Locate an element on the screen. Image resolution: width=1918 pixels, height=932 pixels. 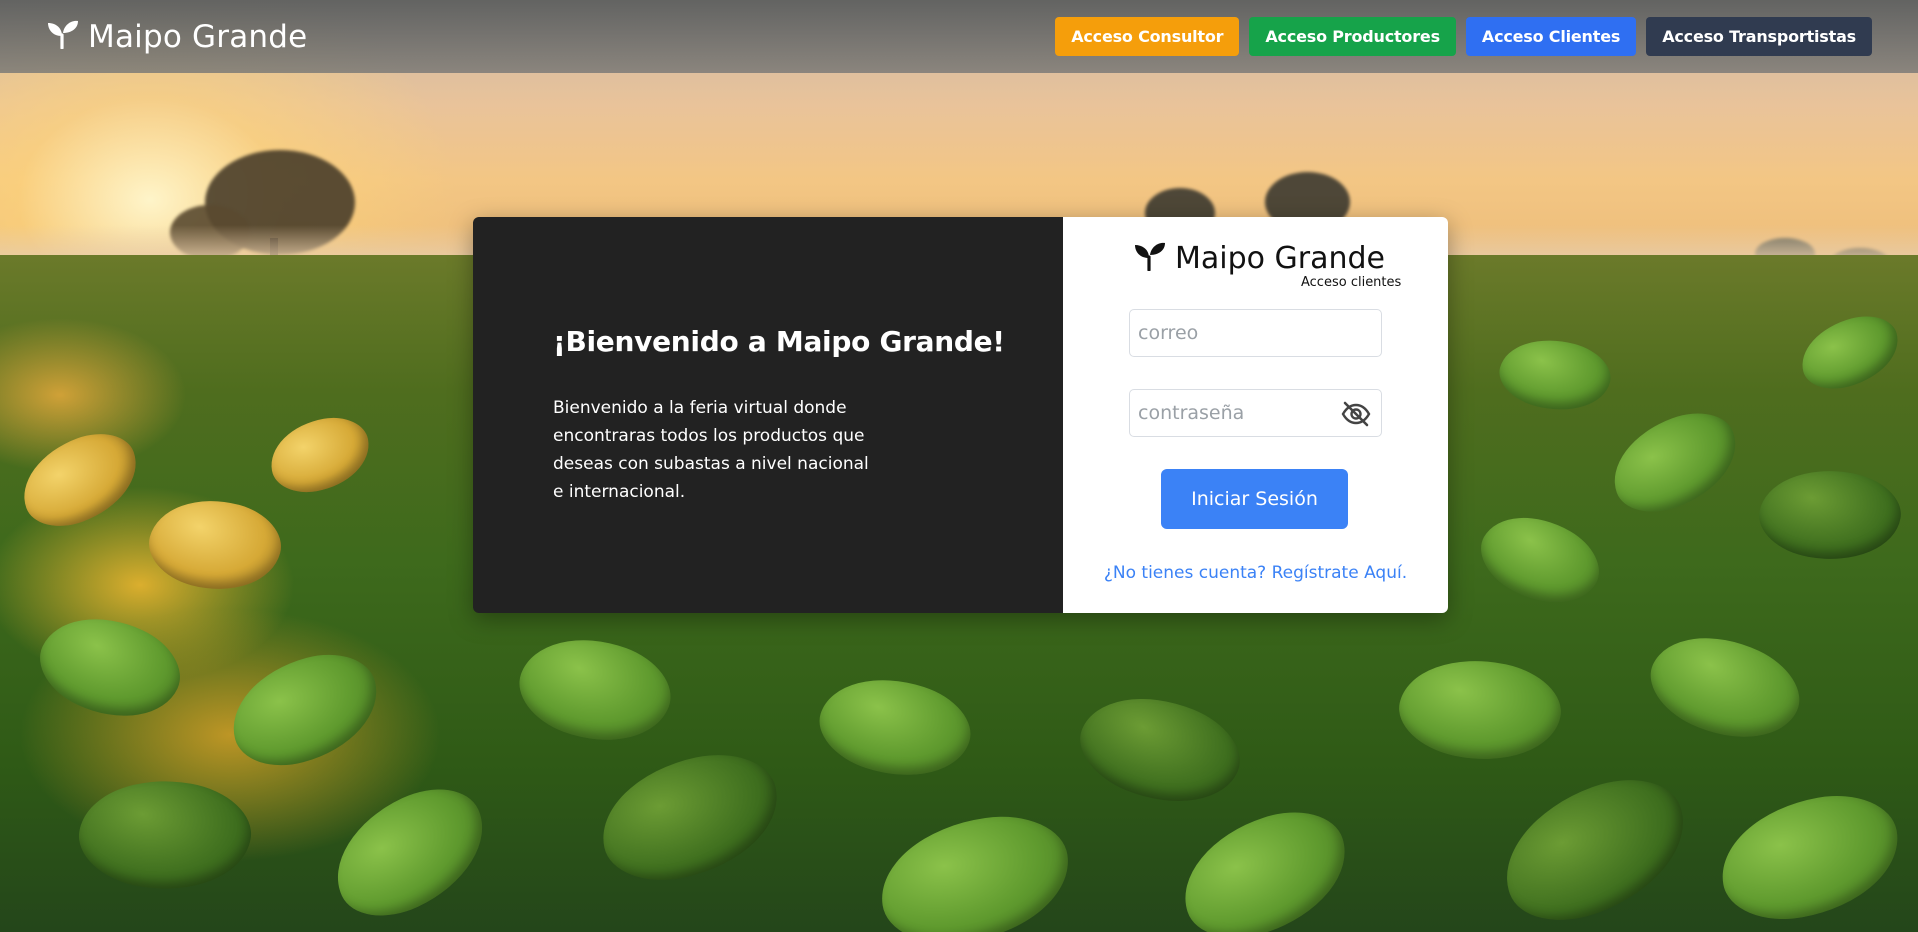
login-submit-button: Iniciar Sesión is located at coordinates (1254, 499).